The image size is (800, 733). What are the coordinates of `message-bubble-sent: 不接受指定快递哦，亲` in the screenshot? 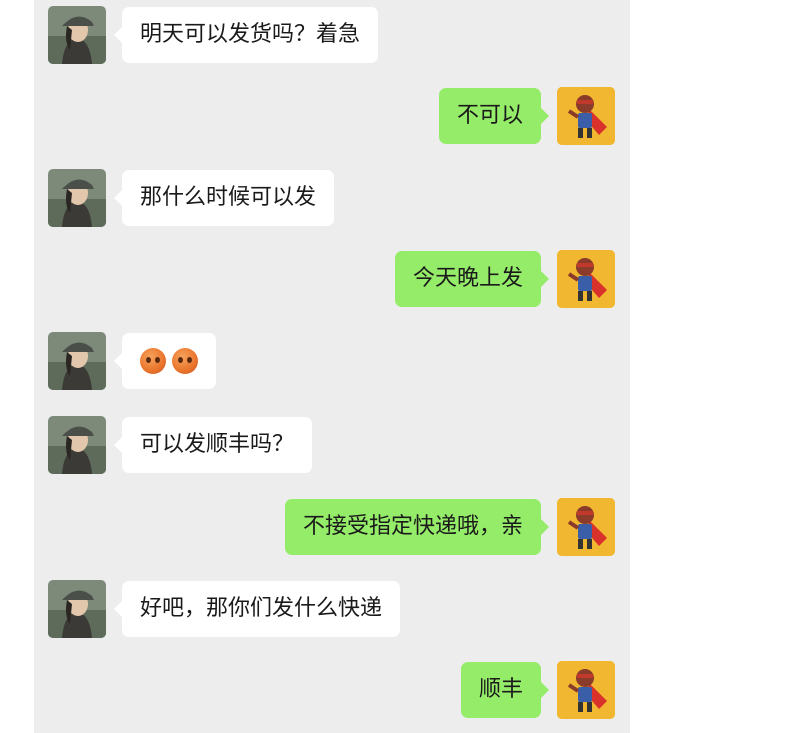 It's located at (417, 527).